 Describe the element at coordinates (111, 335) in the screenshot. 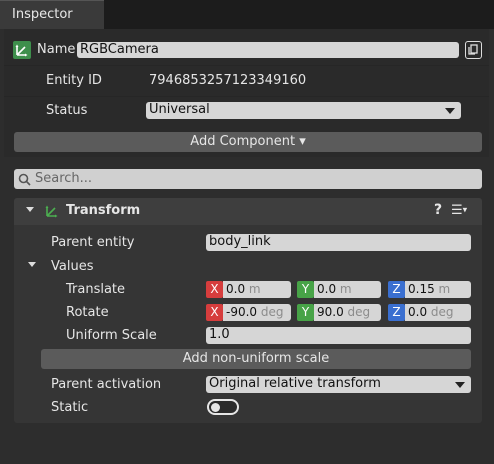

I see `uniform-scale-label: Uniform Scale` at that location.